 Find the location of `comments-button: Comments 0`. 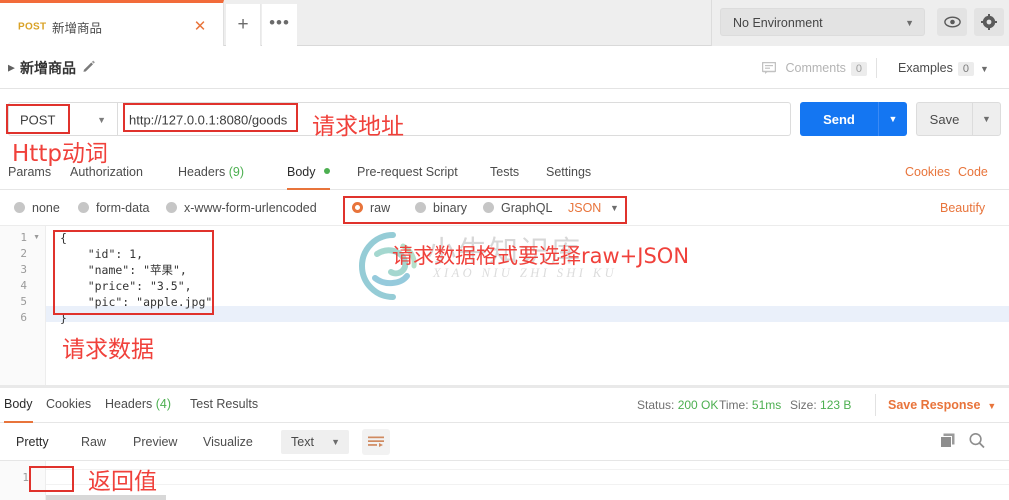

comments-button: Comments 0 is located at coordinates (814, 68).